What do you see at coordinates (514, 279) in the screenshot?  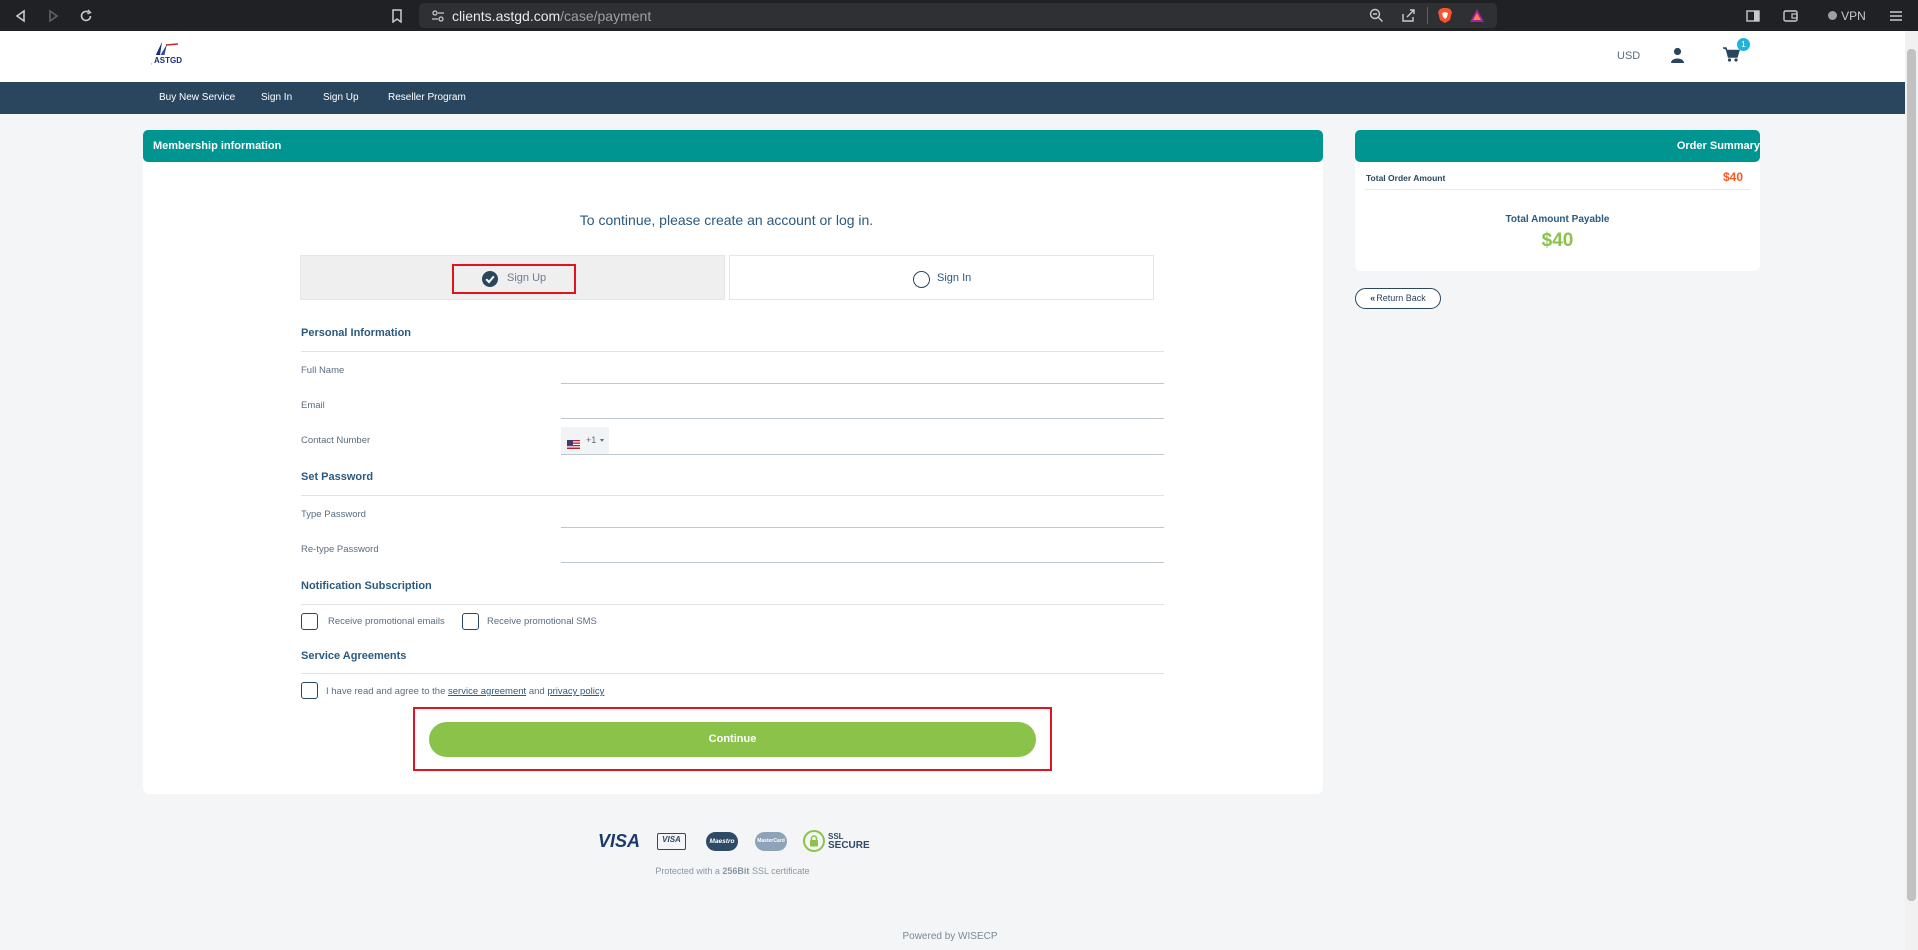 I see `signup-highlight-frame` at bounding box center [514, 279].